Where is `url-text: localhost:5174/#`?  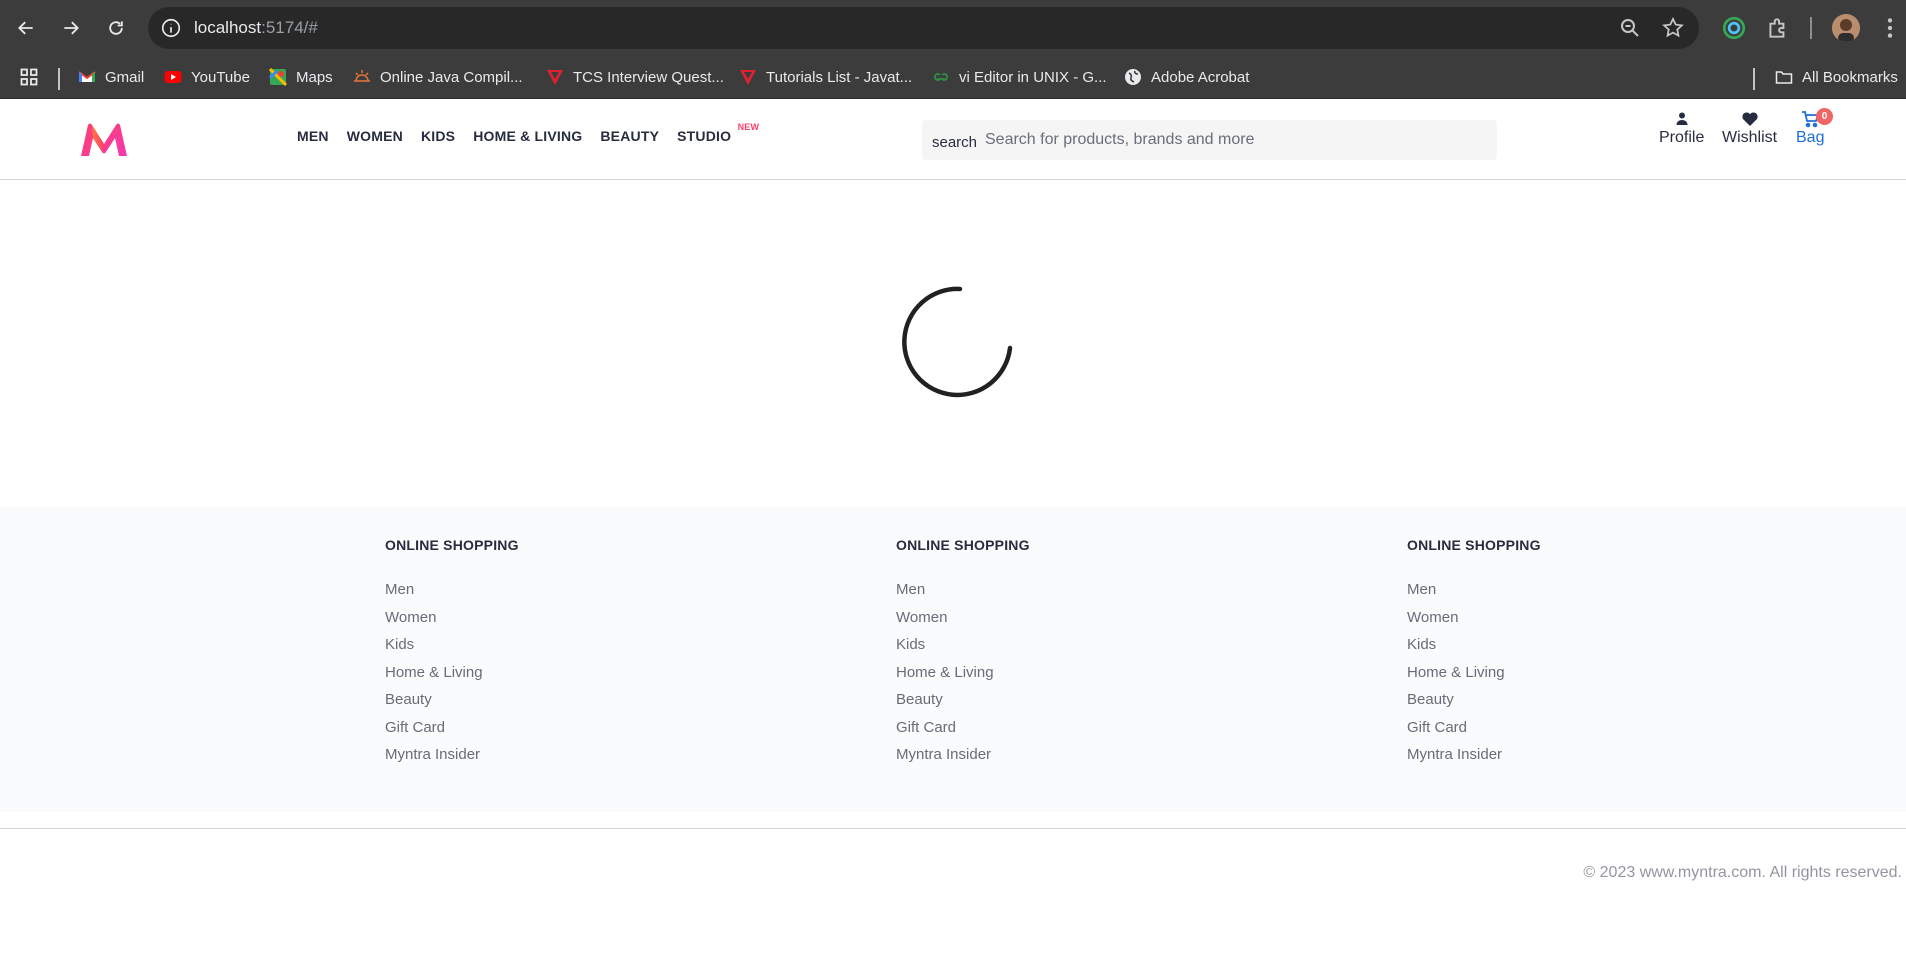 url-text: localhost:5174/# is located at coordinates (256, 28).